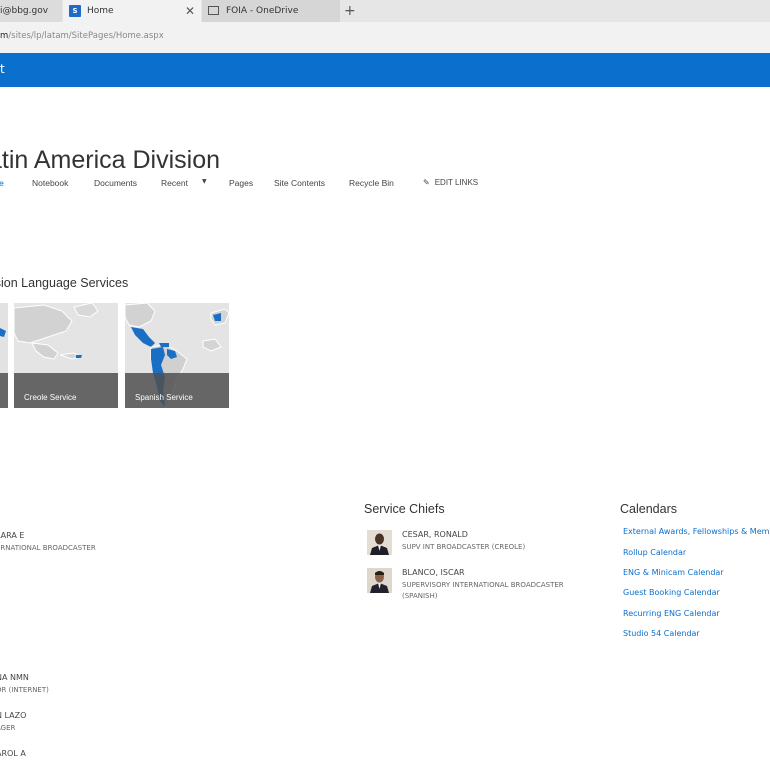 The height and width of the screenshot is (770, 770). I want to click on person-title: SUPV INT BROADCASTER (CREOLE), so click(464, 547).